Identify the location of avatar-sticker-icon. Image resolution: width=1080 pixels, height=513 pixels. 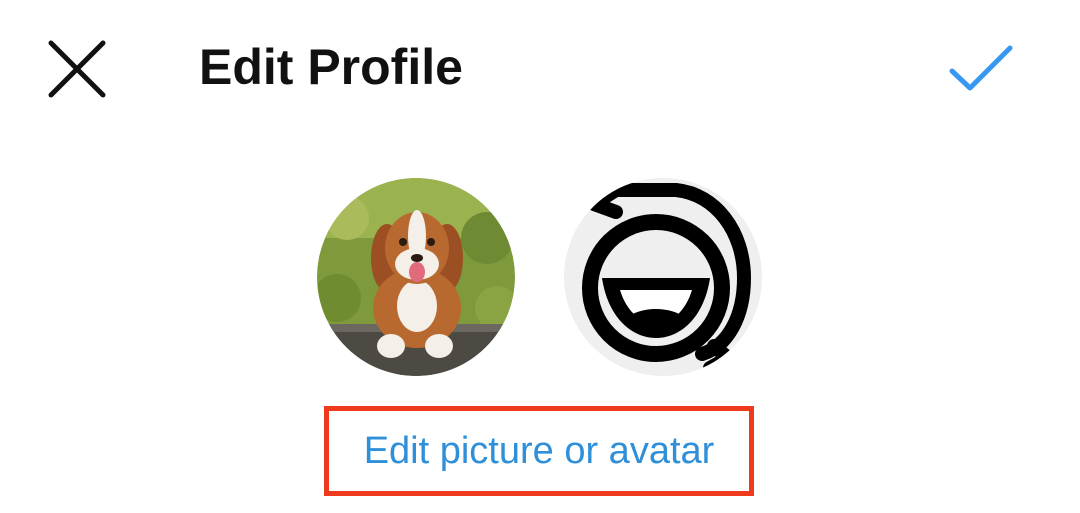
(666, 279).